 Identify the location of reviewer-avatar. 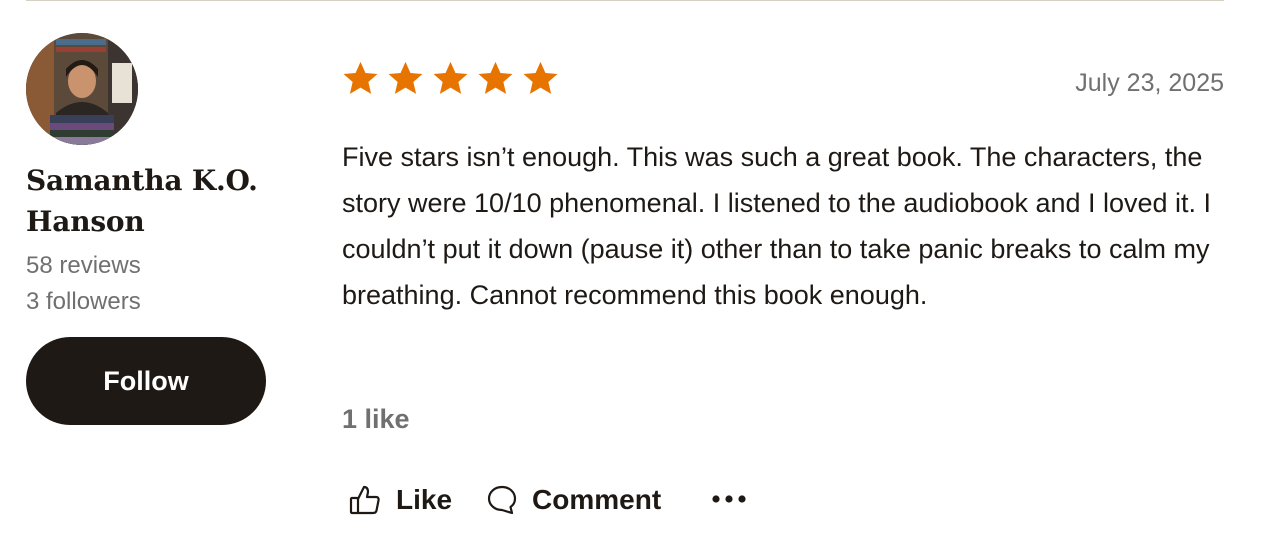
(82, 89).